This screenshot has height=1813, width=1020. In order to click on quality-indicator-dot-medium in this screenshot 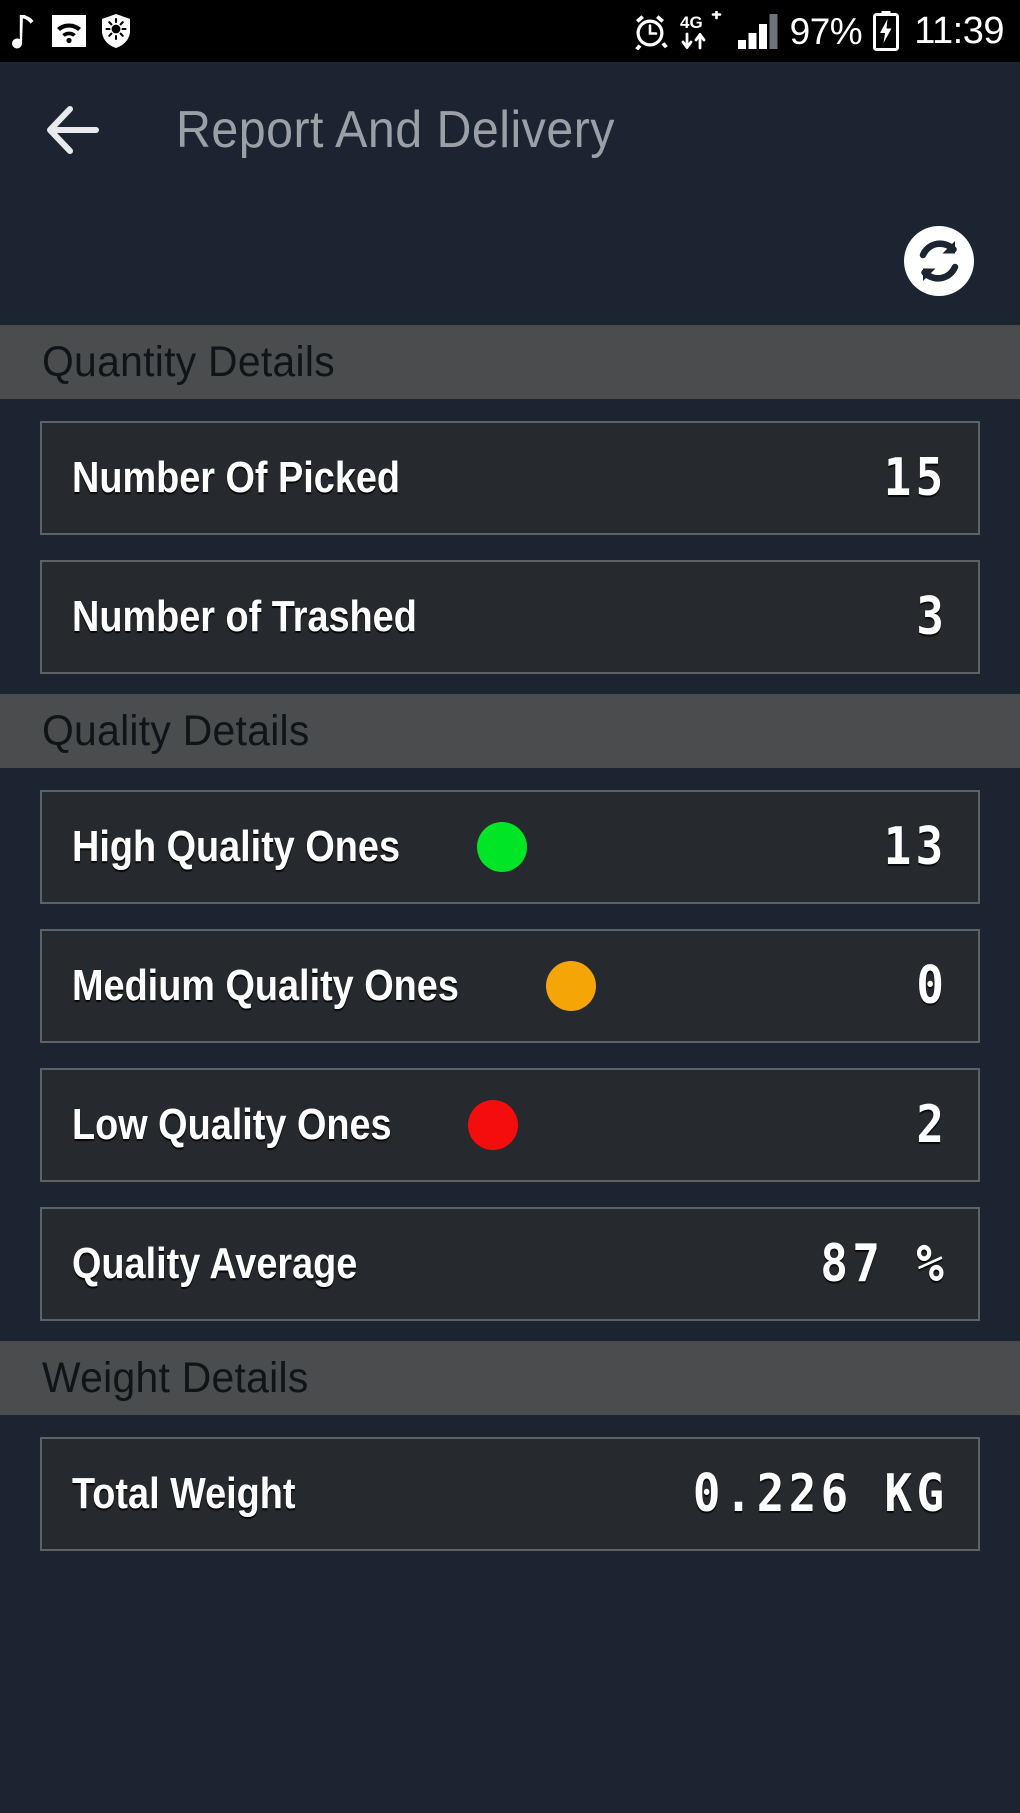, I will do `click(570, 986)`.